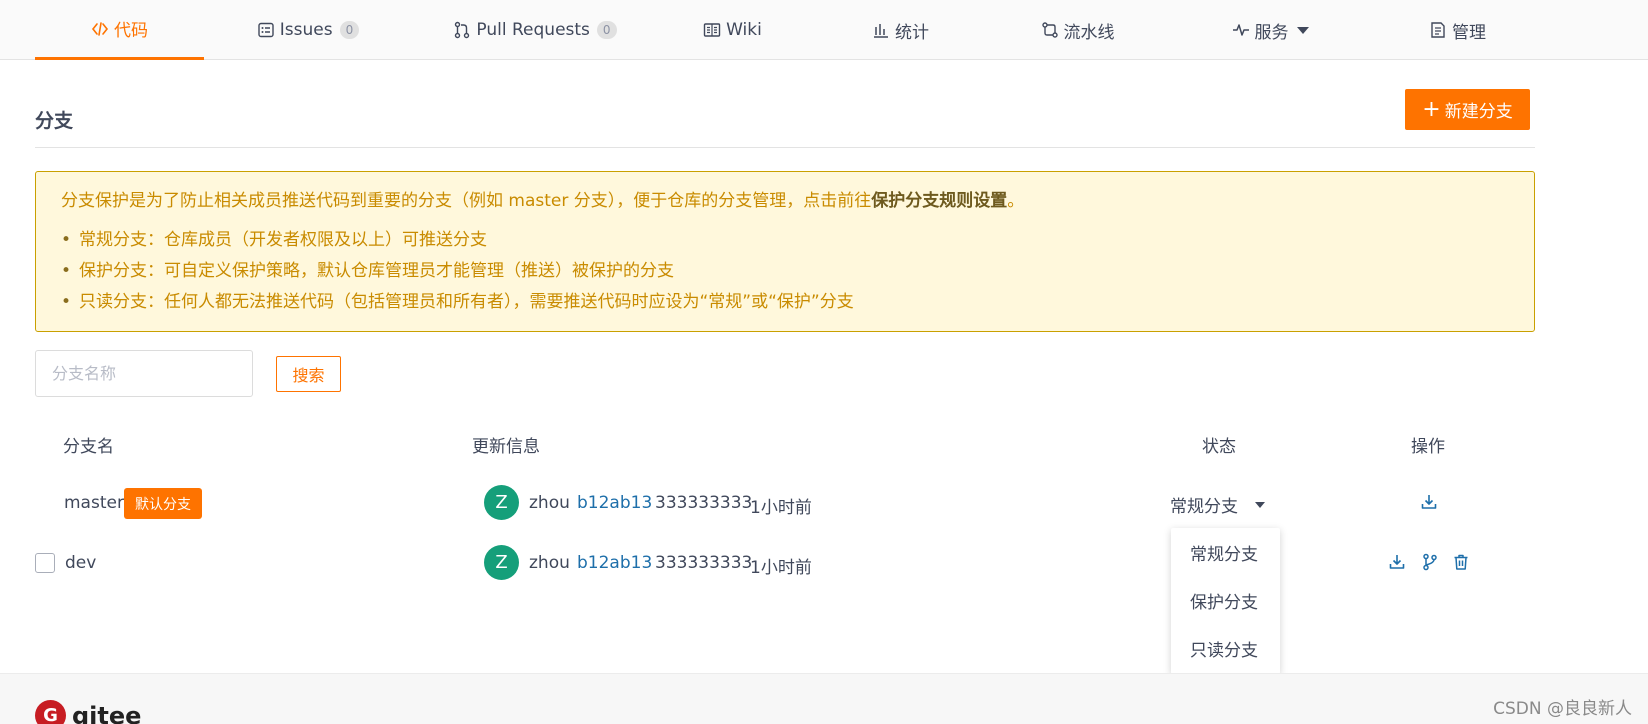 The image size is (1648, 724). What do you see at coordinates (1260, 504) in the screenshot?
I see `caret-down-icon` at bounding box center [1260, 504].